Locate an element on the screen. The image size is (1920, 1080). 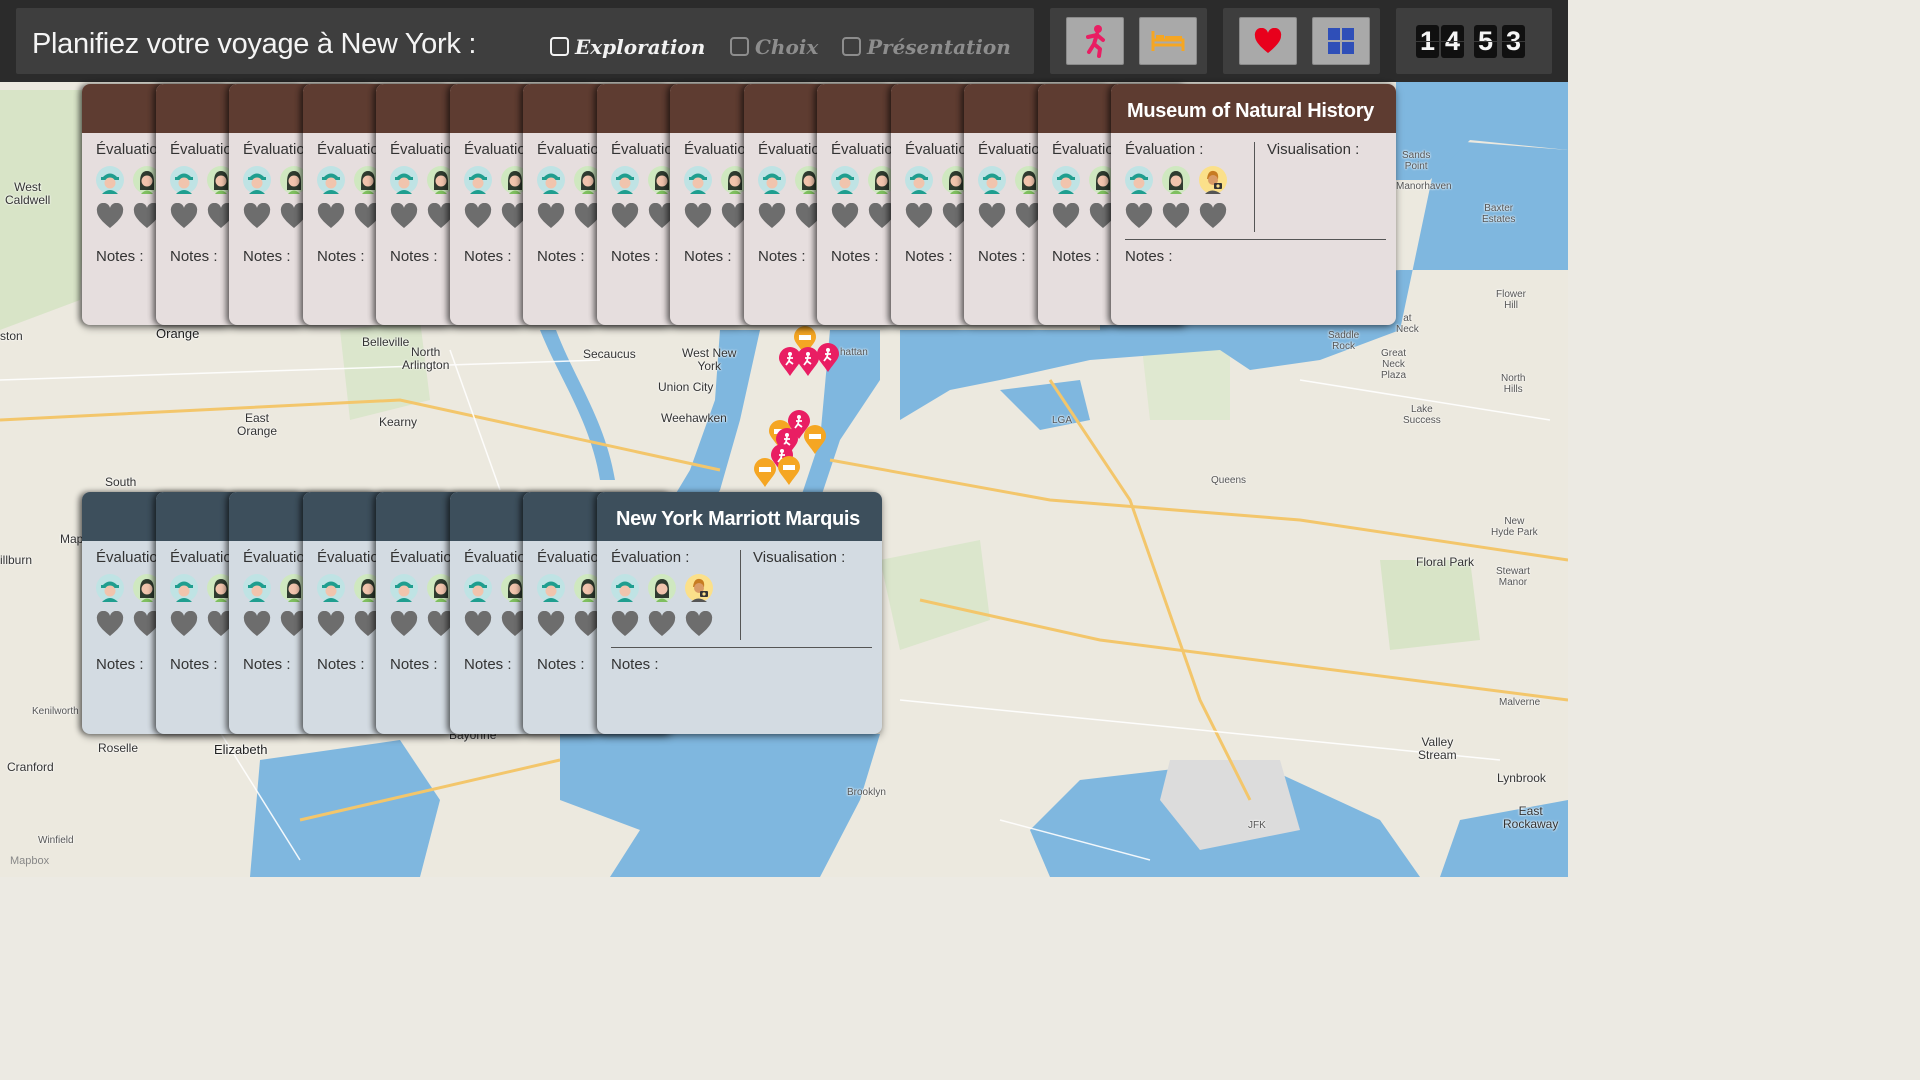
card-title: New York Marriott Marquis is located at coordinates (737, 519).